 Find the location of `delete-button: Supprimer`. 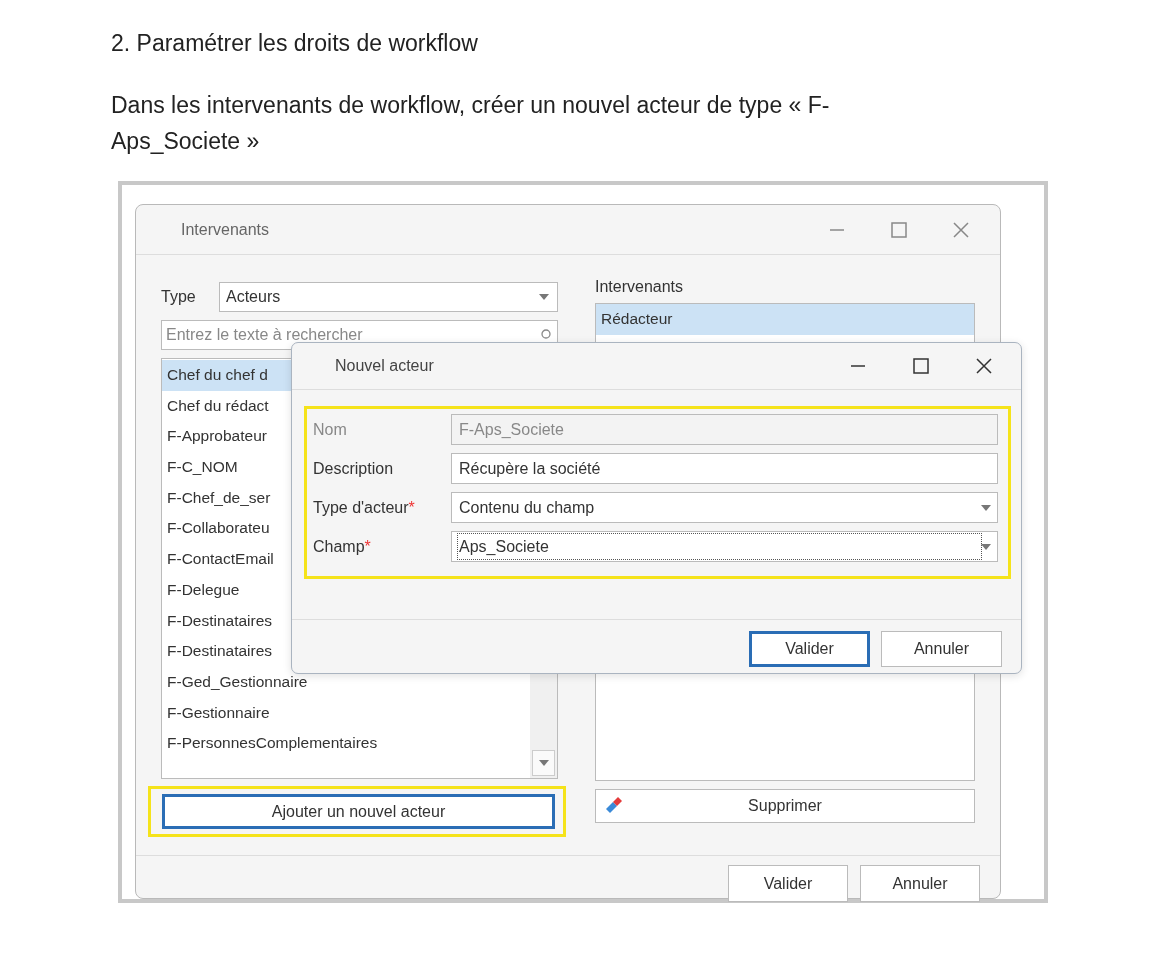

delete-button: Supprimer is located at coordinates (785, 806).